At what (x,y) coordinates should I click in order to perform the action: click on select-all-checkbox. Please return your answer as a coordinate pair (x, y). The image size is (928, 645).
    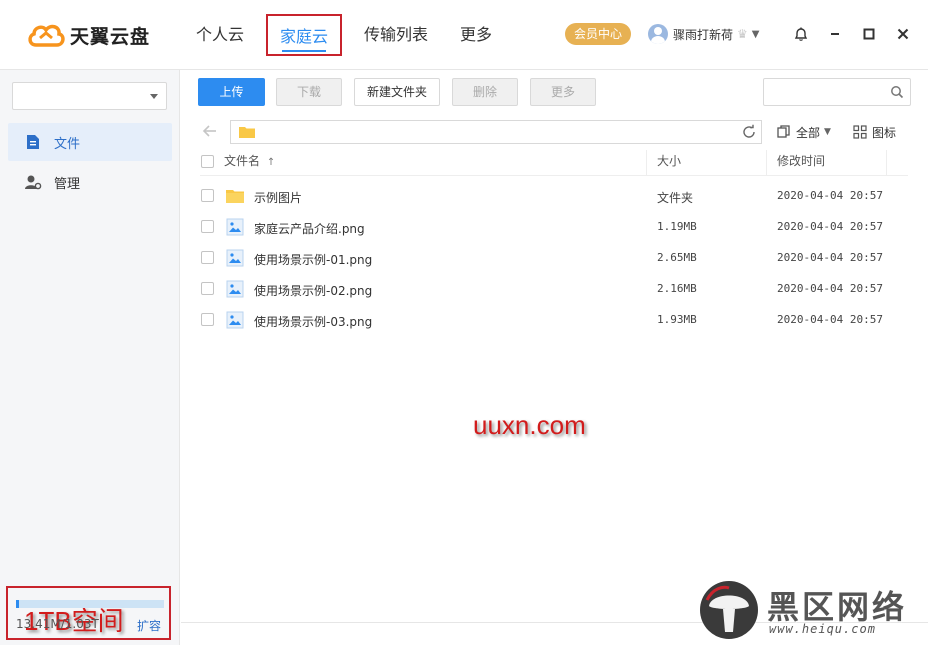
    Looking at the image, I should click on (207, 161).